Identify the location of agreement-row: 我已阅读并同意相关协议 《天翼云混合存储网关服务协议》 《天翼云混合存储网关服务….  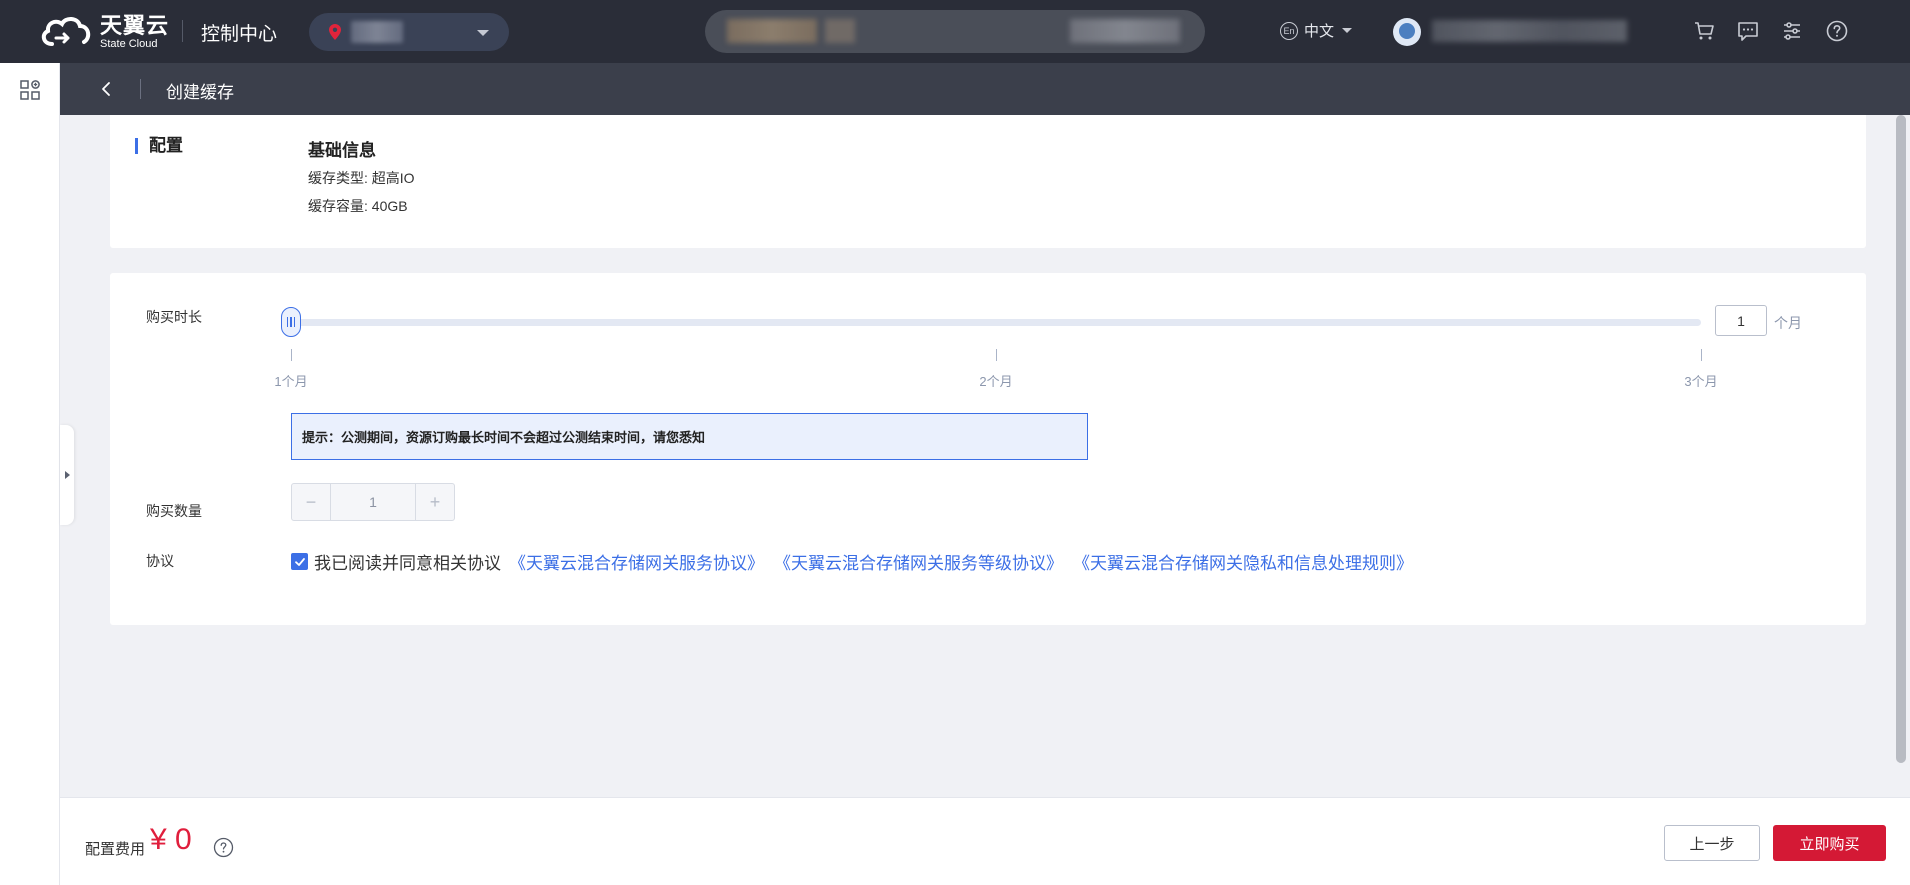
(857, 561).